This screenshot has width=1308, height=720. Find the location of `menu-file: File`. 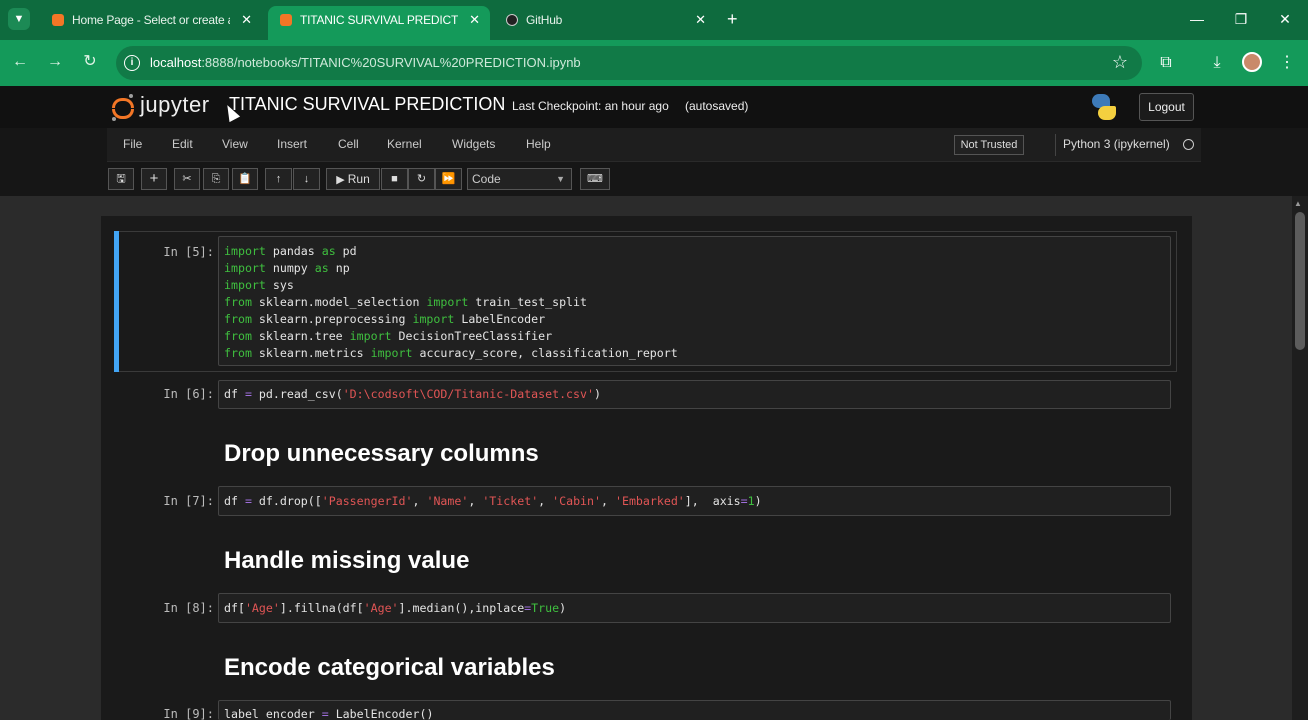

menu-file: File is located at coordinates (132, 144).